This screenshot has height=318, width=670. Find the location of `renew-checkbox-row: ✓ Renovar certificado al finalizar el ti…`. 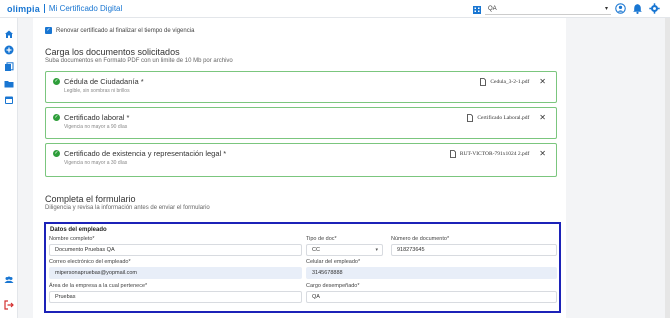

renew-checkbox-row: ✓ Renovar certificado al finalizar el ti… is located at coordinates (119, 30).